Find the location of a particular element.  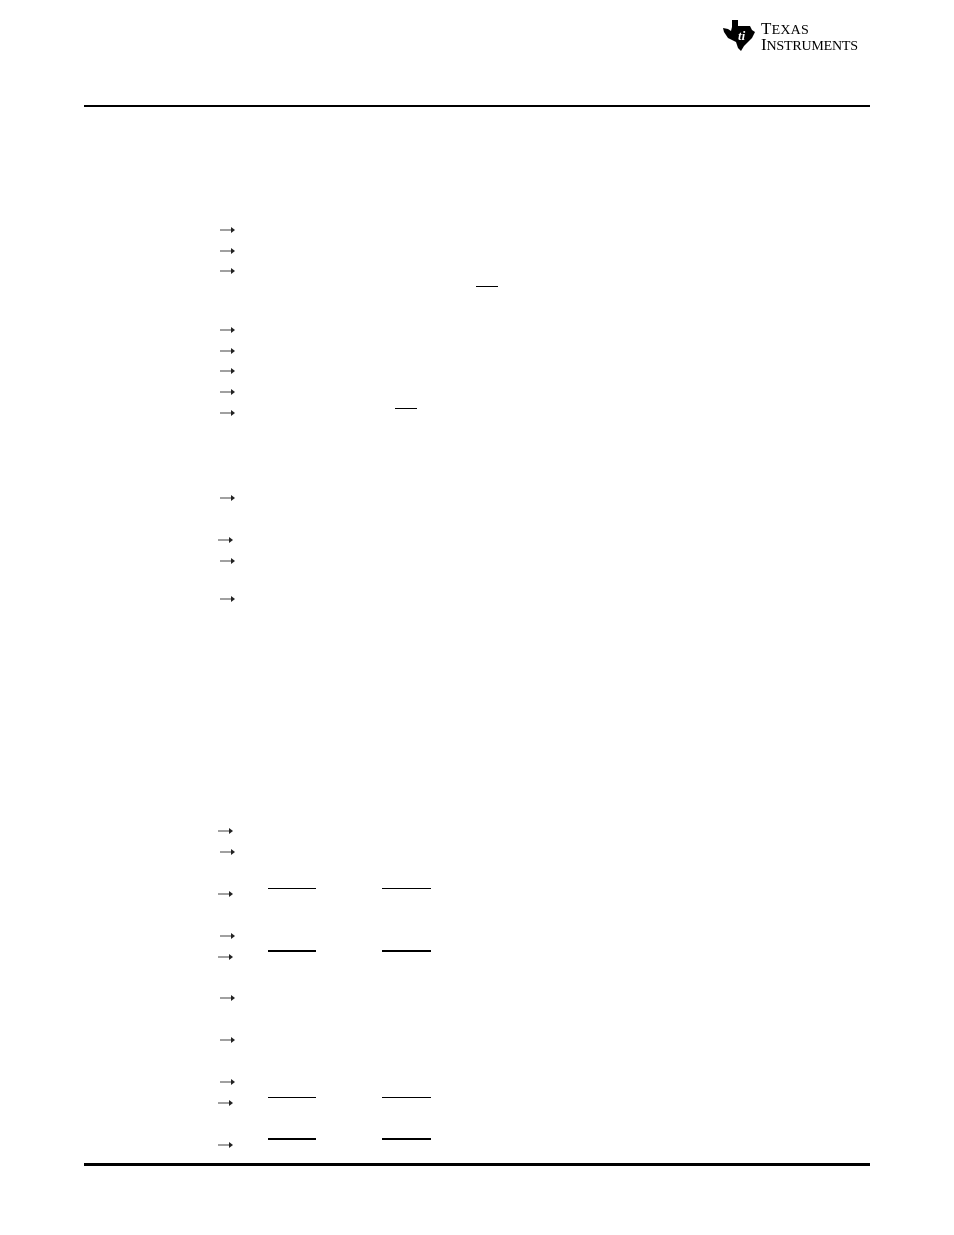

header-rule is located at coordinates (477, 106).